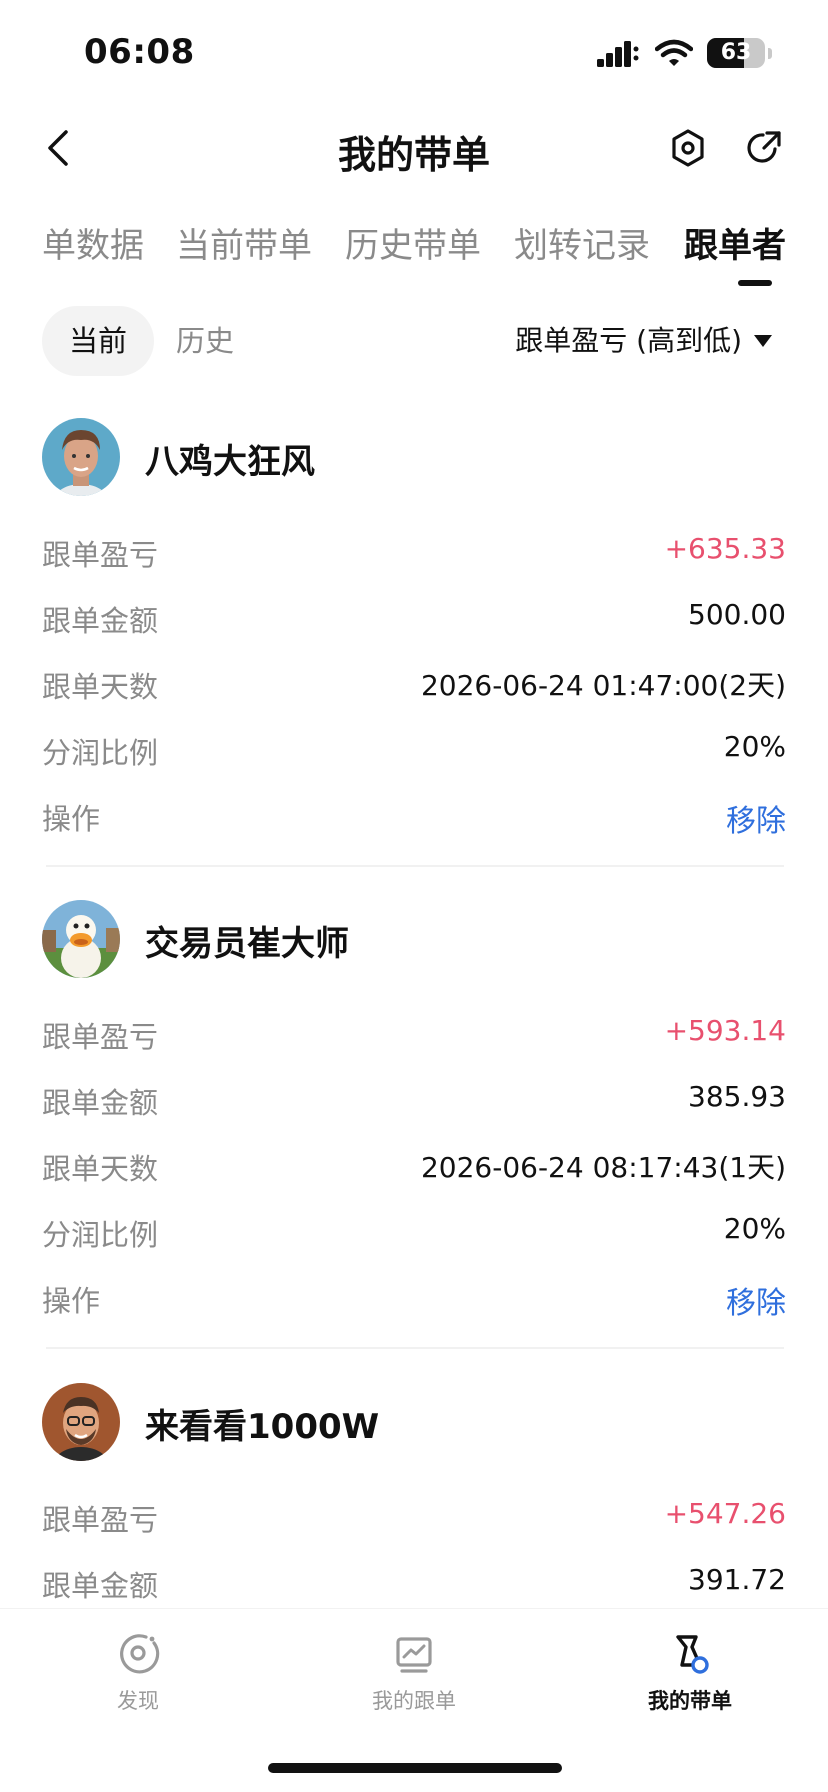 This screenshot has width=828, height=1792. I want to click on status-icons: 63, so click(684, 53).